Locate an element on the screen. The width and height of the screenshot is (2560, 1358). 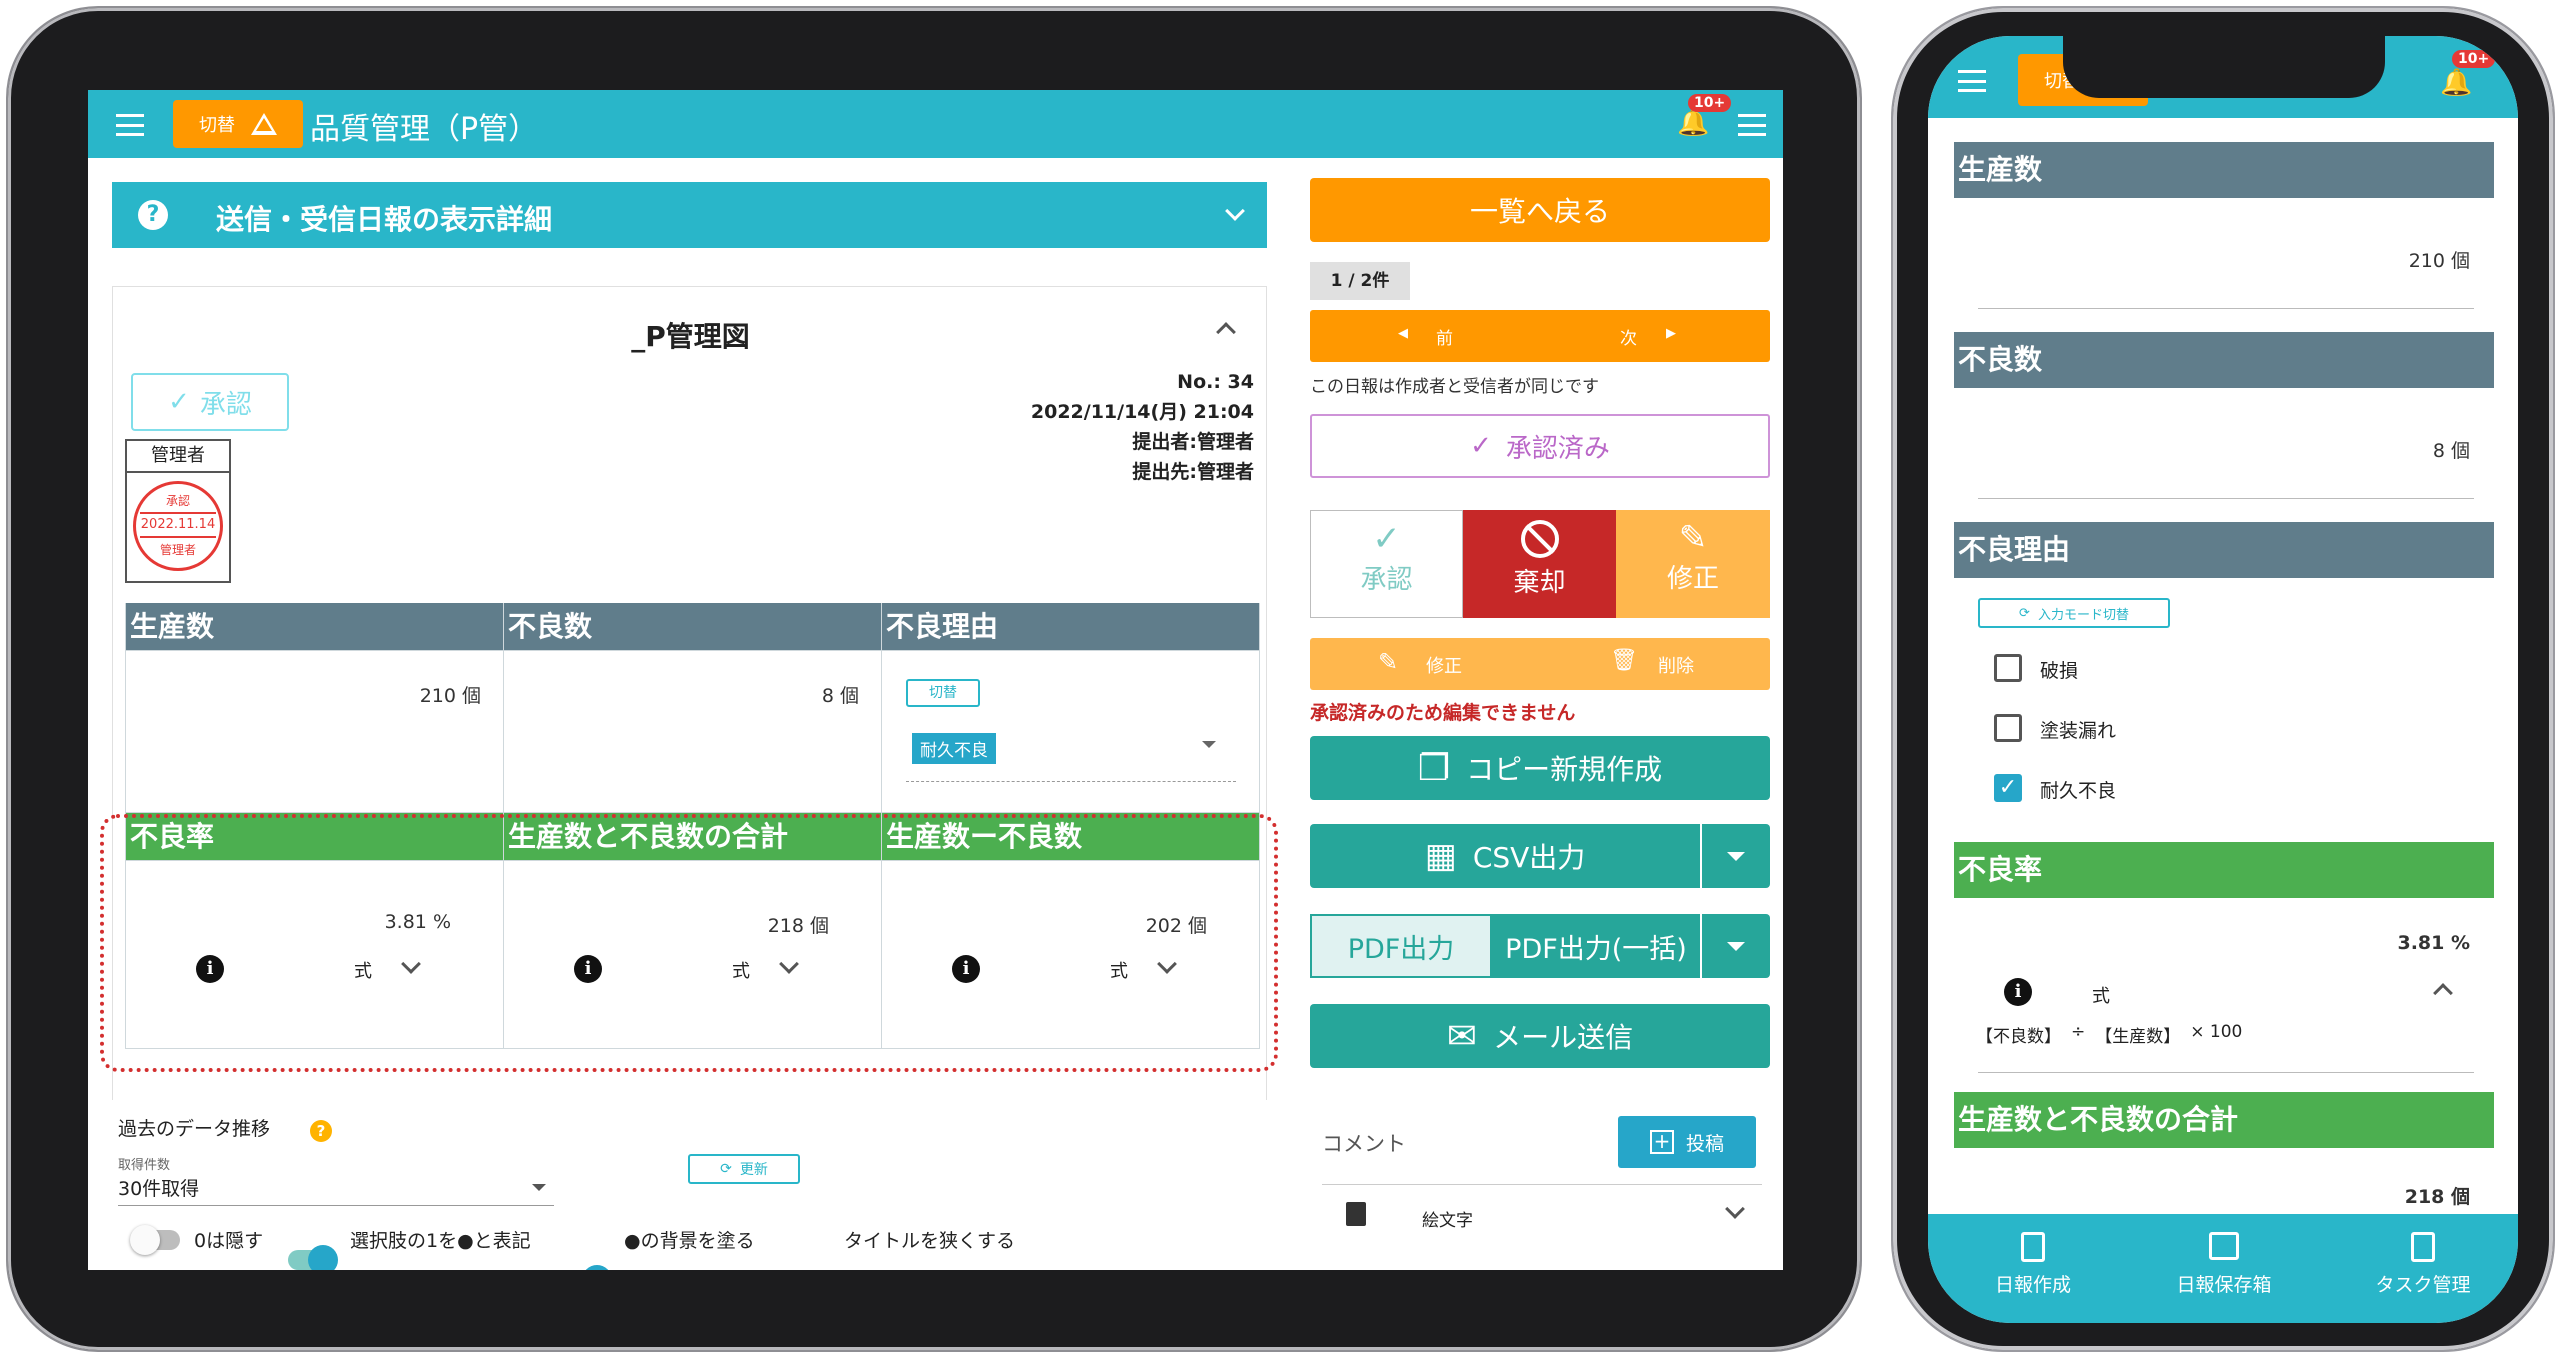
checkbox-damage is located at coordinates (2008, 668).